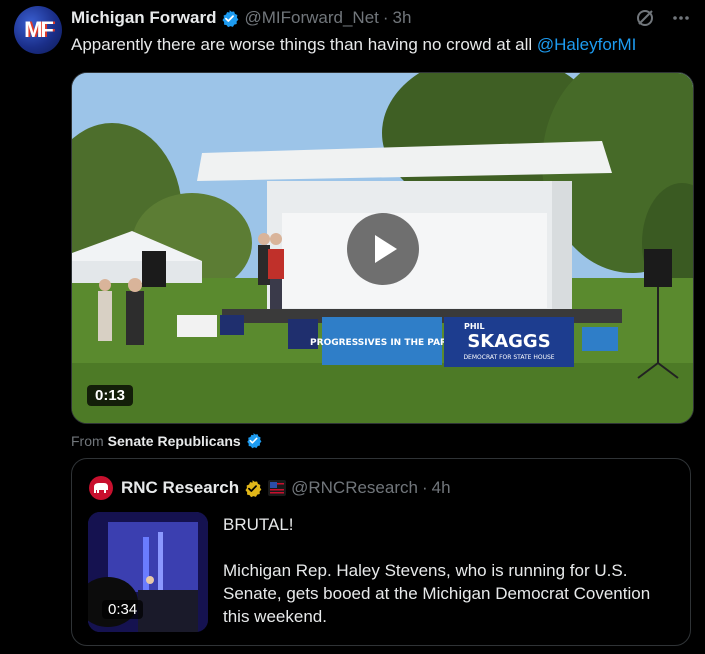  I want to click on banner-skaggs: SKAGGS, so click(508, 341).